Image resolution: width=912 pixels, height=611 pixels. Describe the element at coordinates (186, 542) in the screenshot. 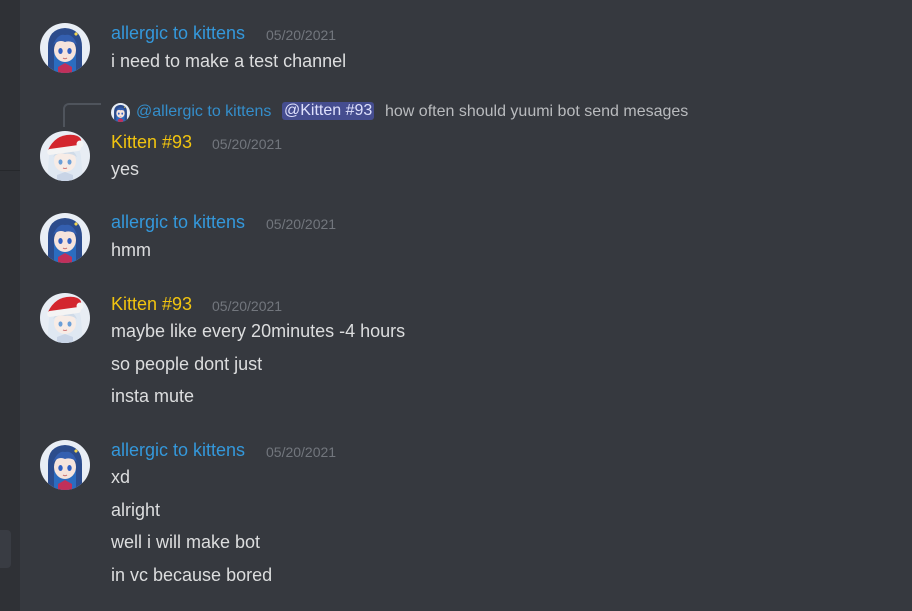

I see `message-text: well i will make bot` at that location.